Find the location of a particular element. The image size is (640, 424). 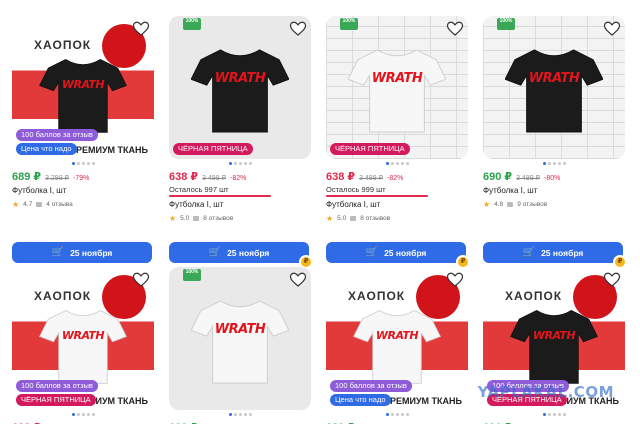

reviews-count: 4 отзыва is located at coordinates (59, 204).